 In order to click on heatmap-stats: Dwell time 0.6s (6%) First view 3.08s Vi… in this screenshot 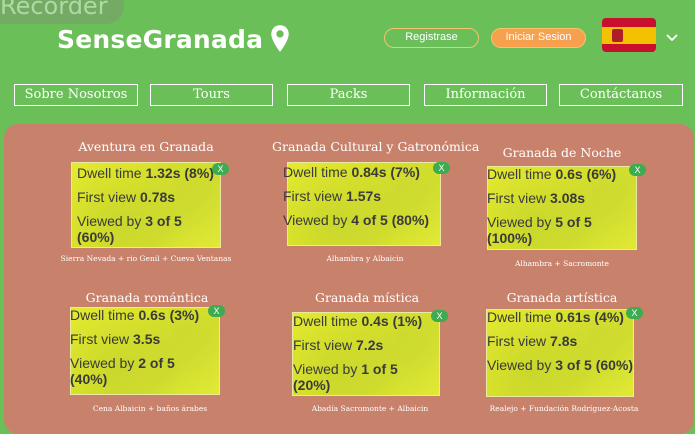, I will do `click(552, 206)`.